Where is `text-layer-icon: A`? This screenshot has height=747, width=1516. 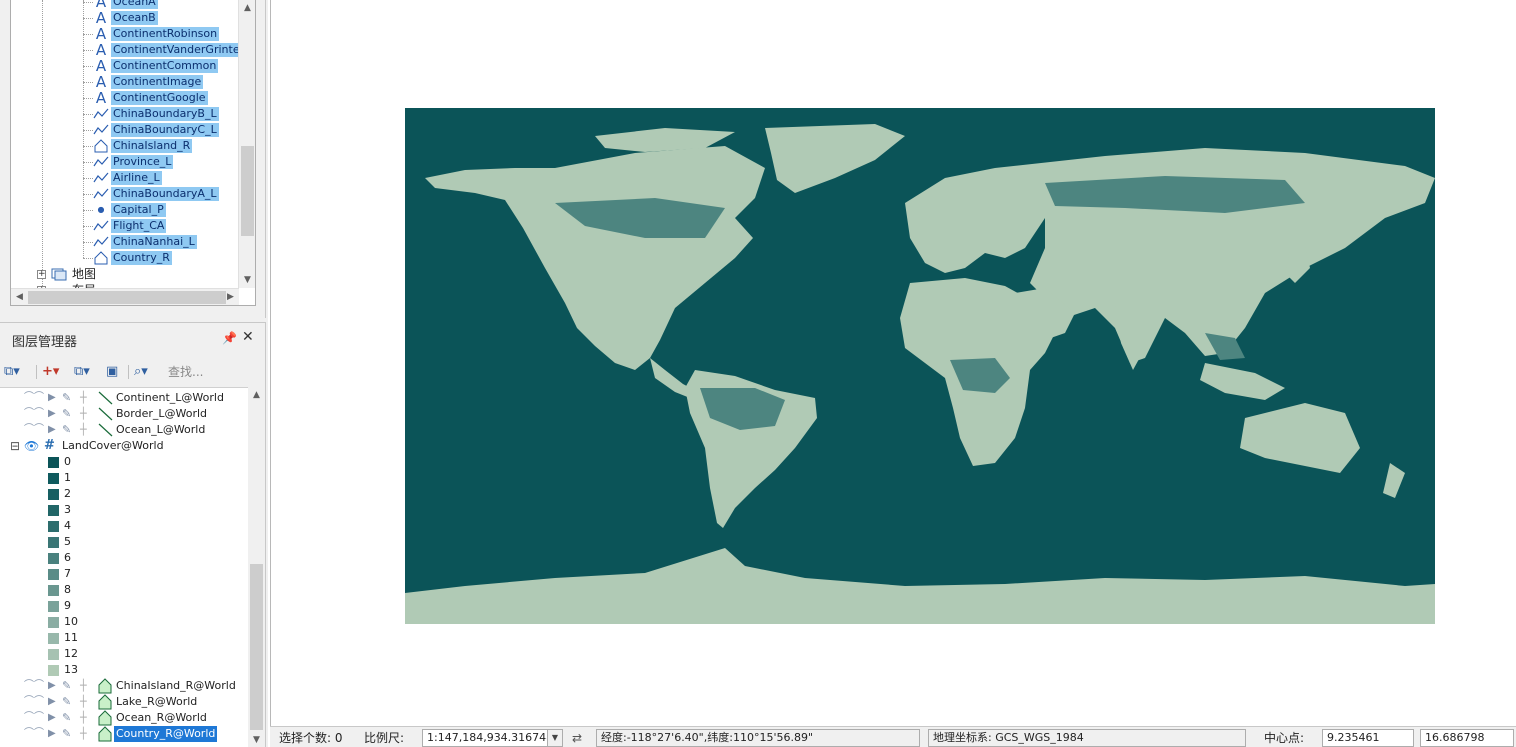 text-layer-icon: A is located at coordinates (101, 34).